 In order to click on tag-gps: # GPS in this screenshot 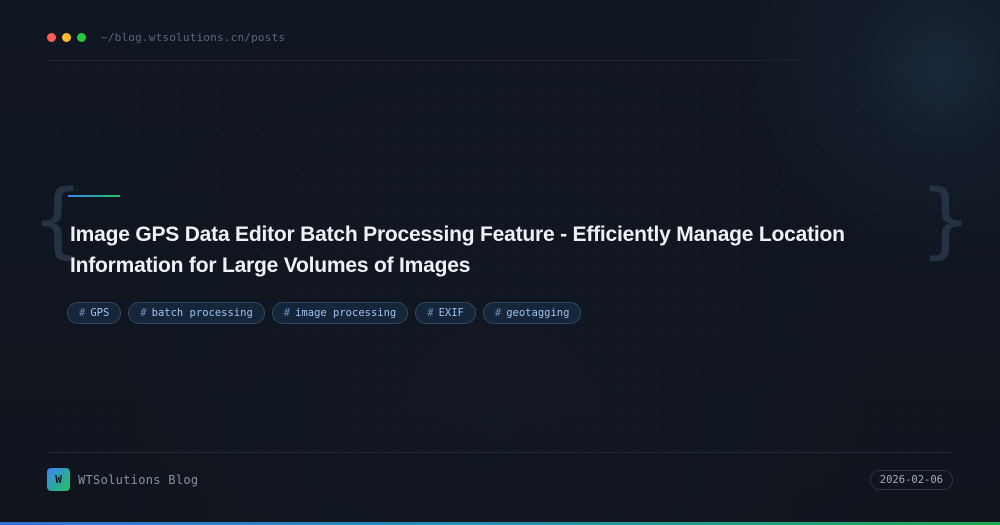, I will do `click(94, 313)`.